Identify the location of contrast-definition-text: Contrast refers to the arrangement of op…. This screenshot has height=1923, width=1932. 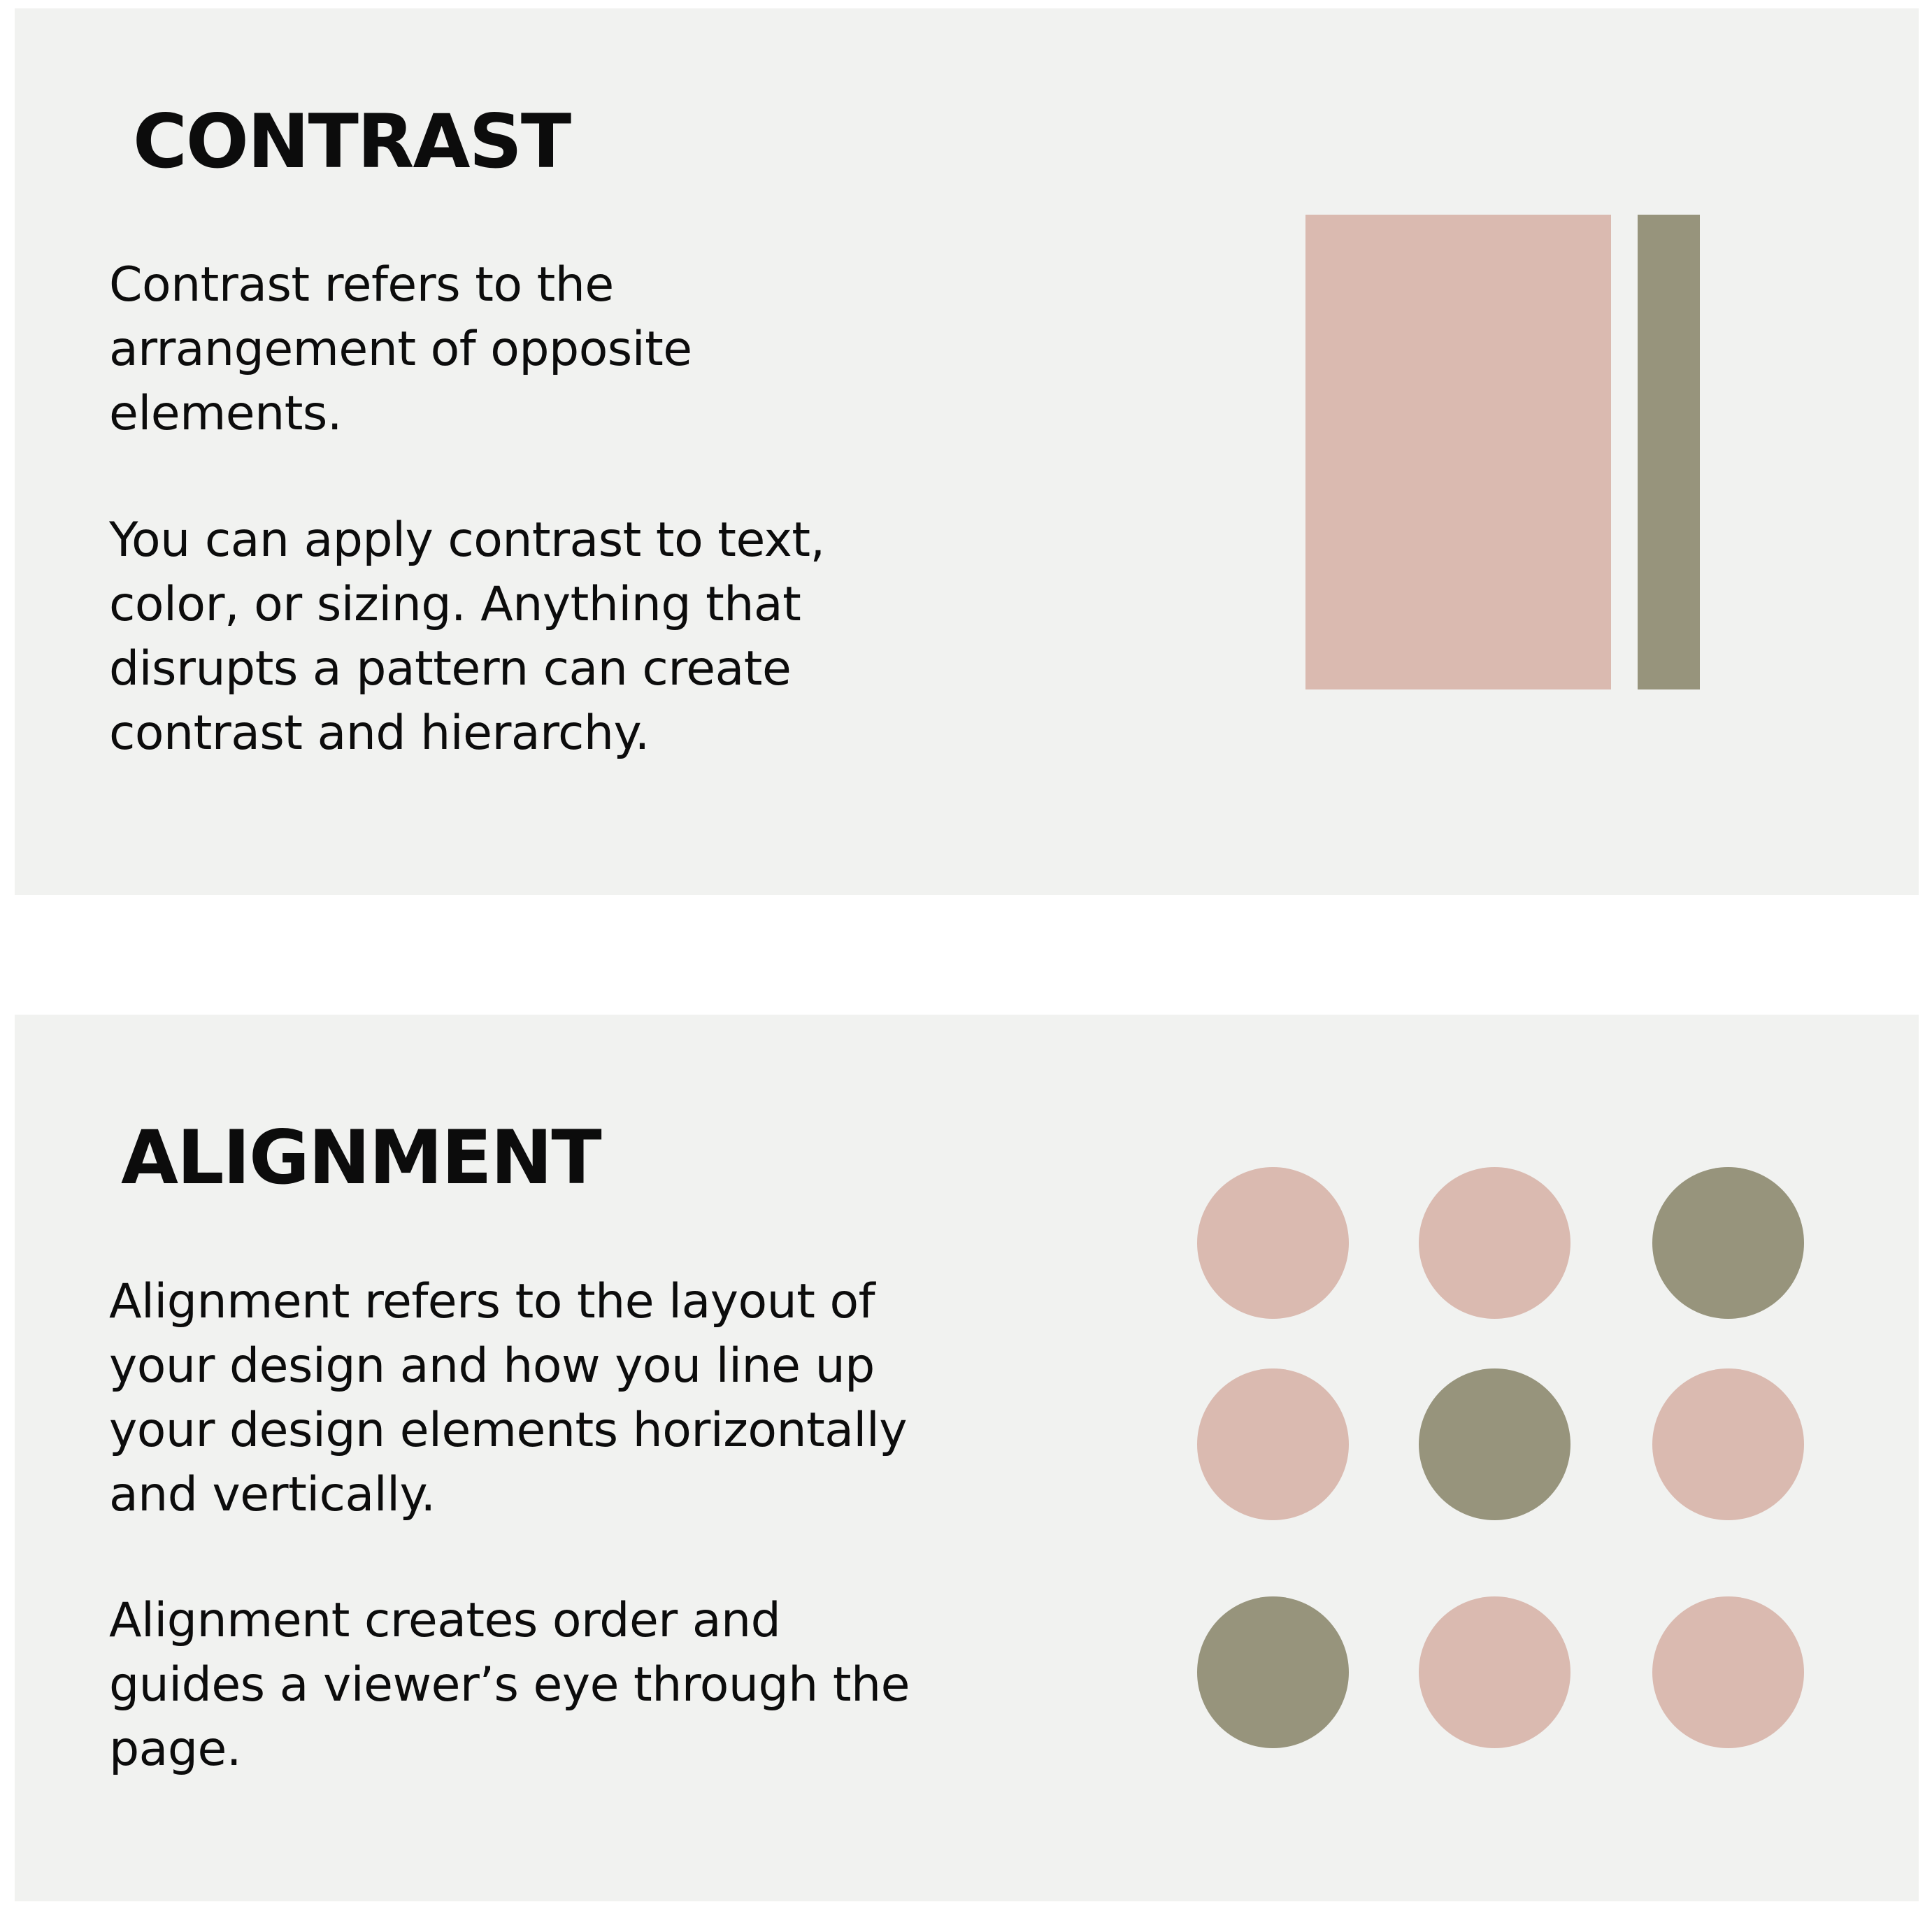
(400, 349).